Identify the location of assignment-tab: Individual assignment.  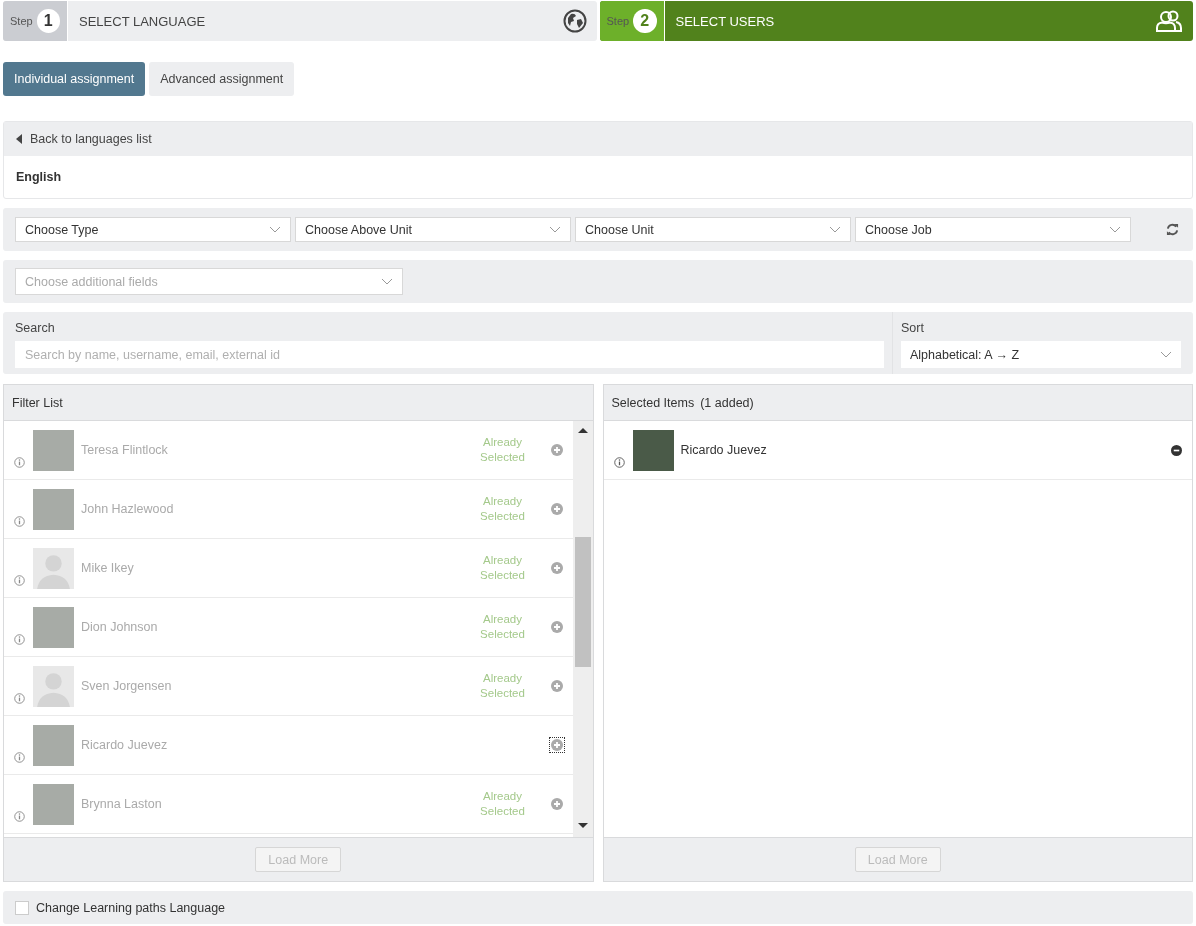
(74, 79).